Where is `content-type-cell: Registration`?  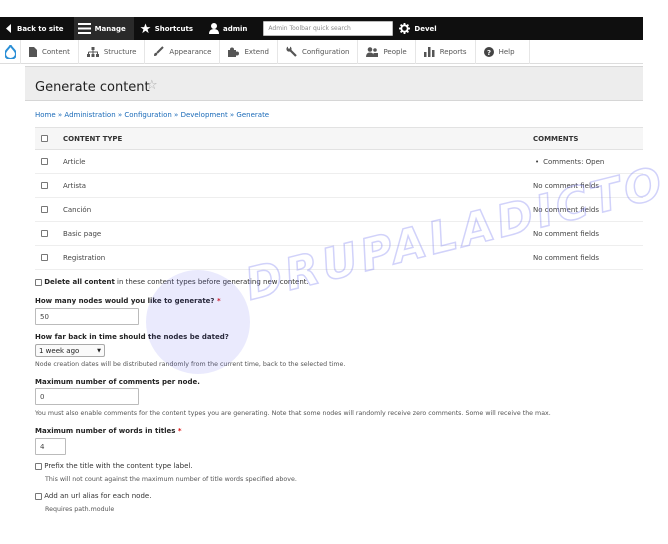
content-type-cell: Registration is located at coordinates (298, 257).